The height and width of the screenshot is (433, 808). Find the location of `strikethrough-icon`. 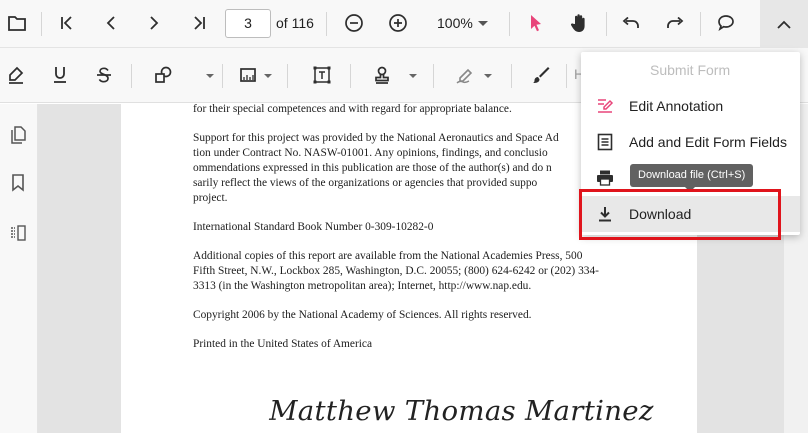

strikethrough-icon is located at coordinates (104, 75).